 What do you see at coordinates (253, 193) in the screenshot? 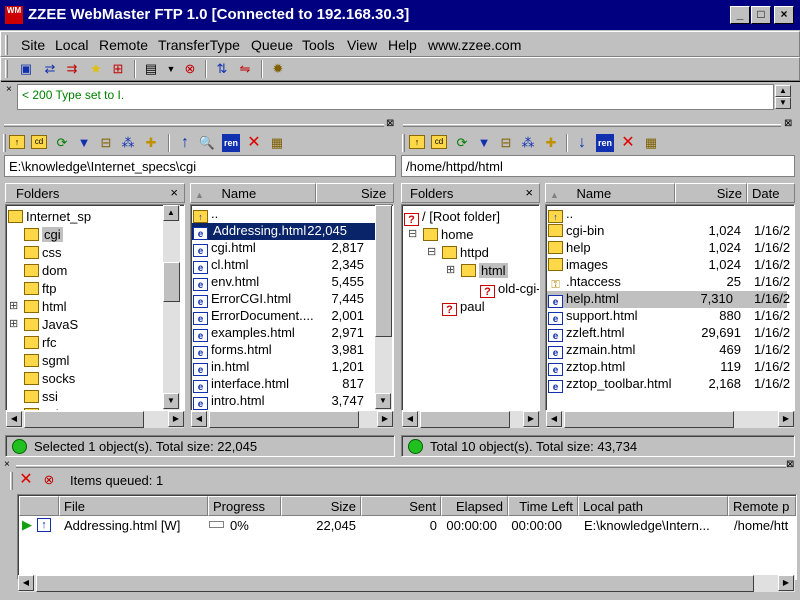
I see `local-col-name: ▲ Name` at bounding box center [253, 193].